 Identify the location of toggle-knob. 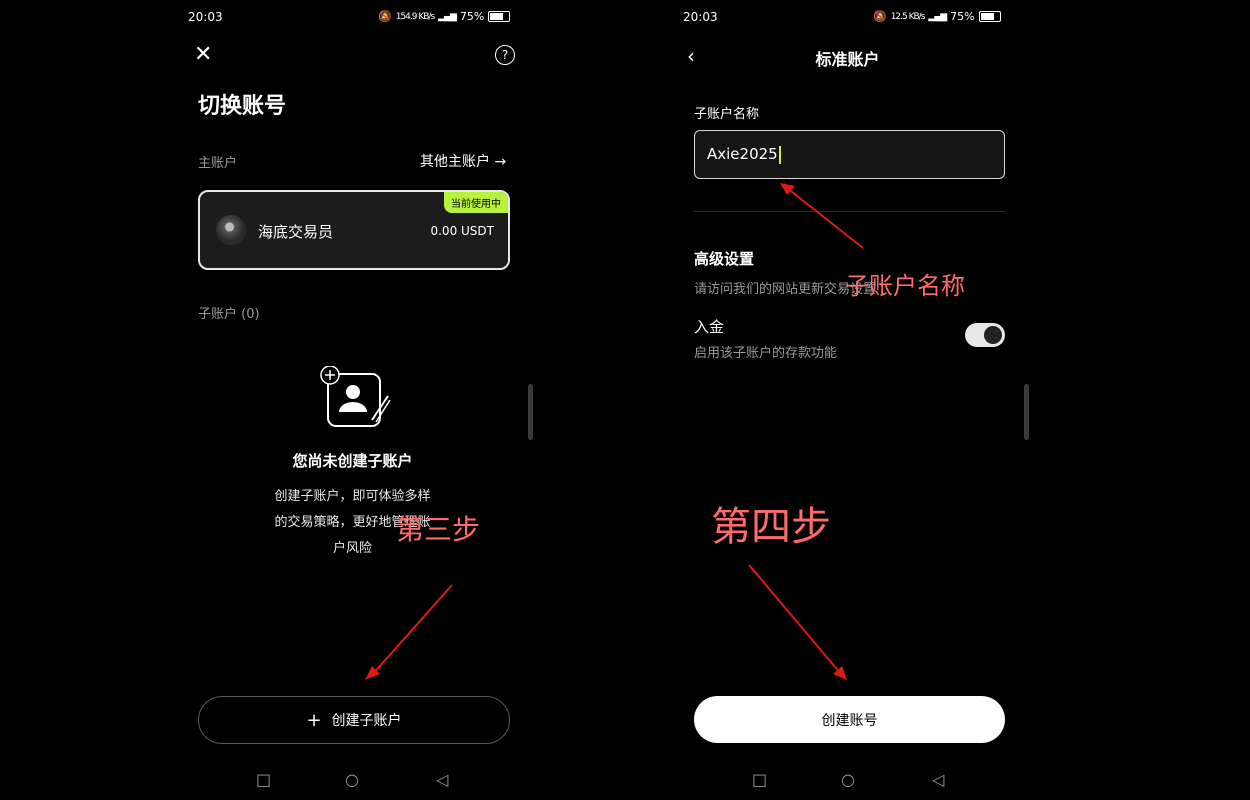
(993, 335).